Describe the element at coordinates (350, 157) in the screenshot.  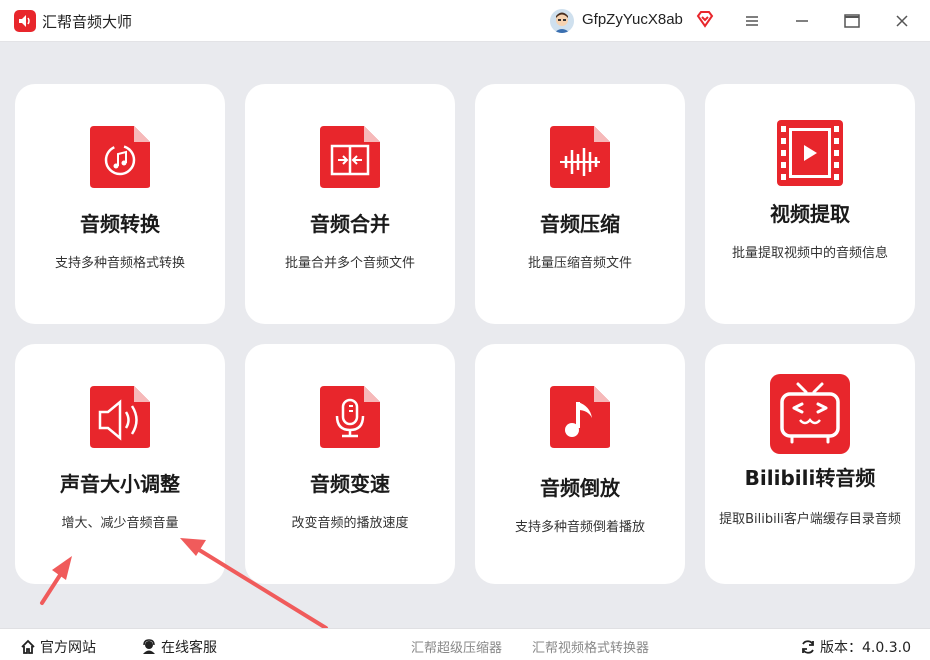
I see `audio-merge-icon` at that location.